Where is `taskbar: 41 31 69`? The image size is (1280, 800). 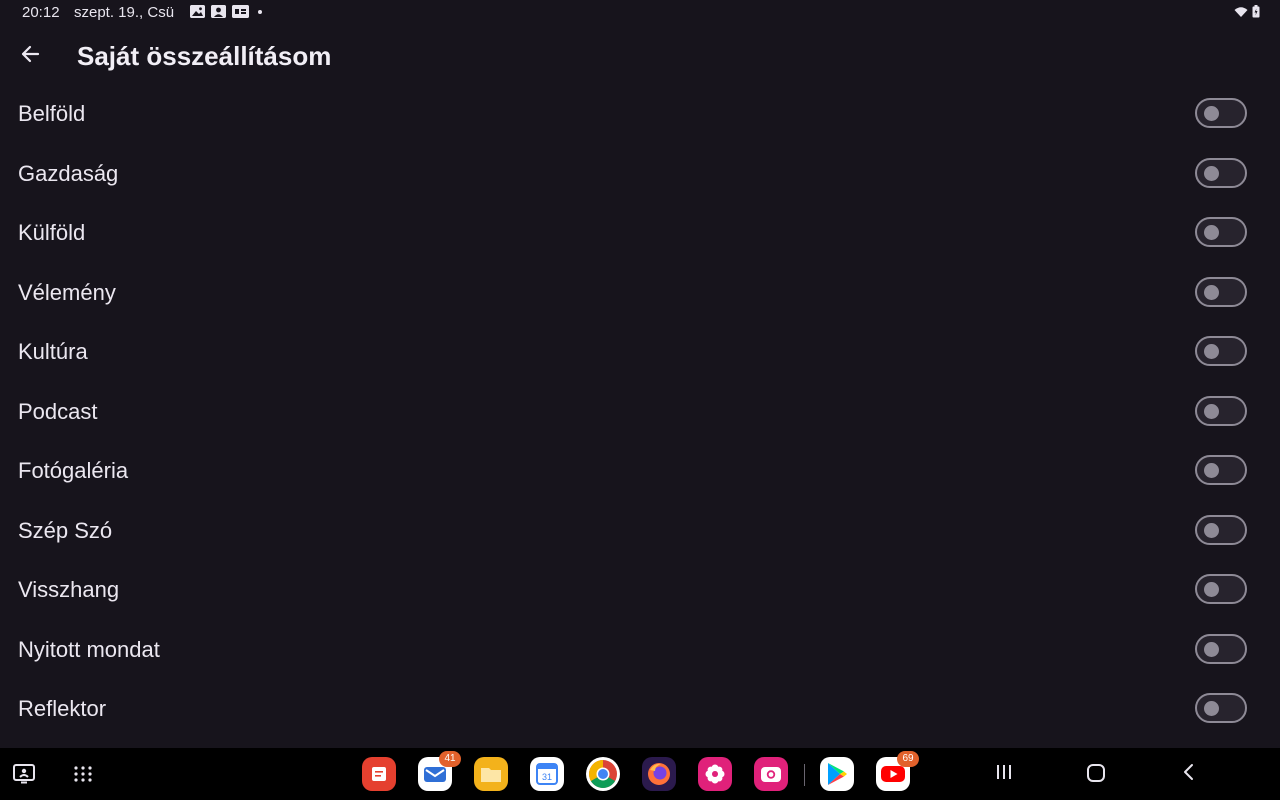 taskbar: 41 31 69 is located at coordinates (640, 774).